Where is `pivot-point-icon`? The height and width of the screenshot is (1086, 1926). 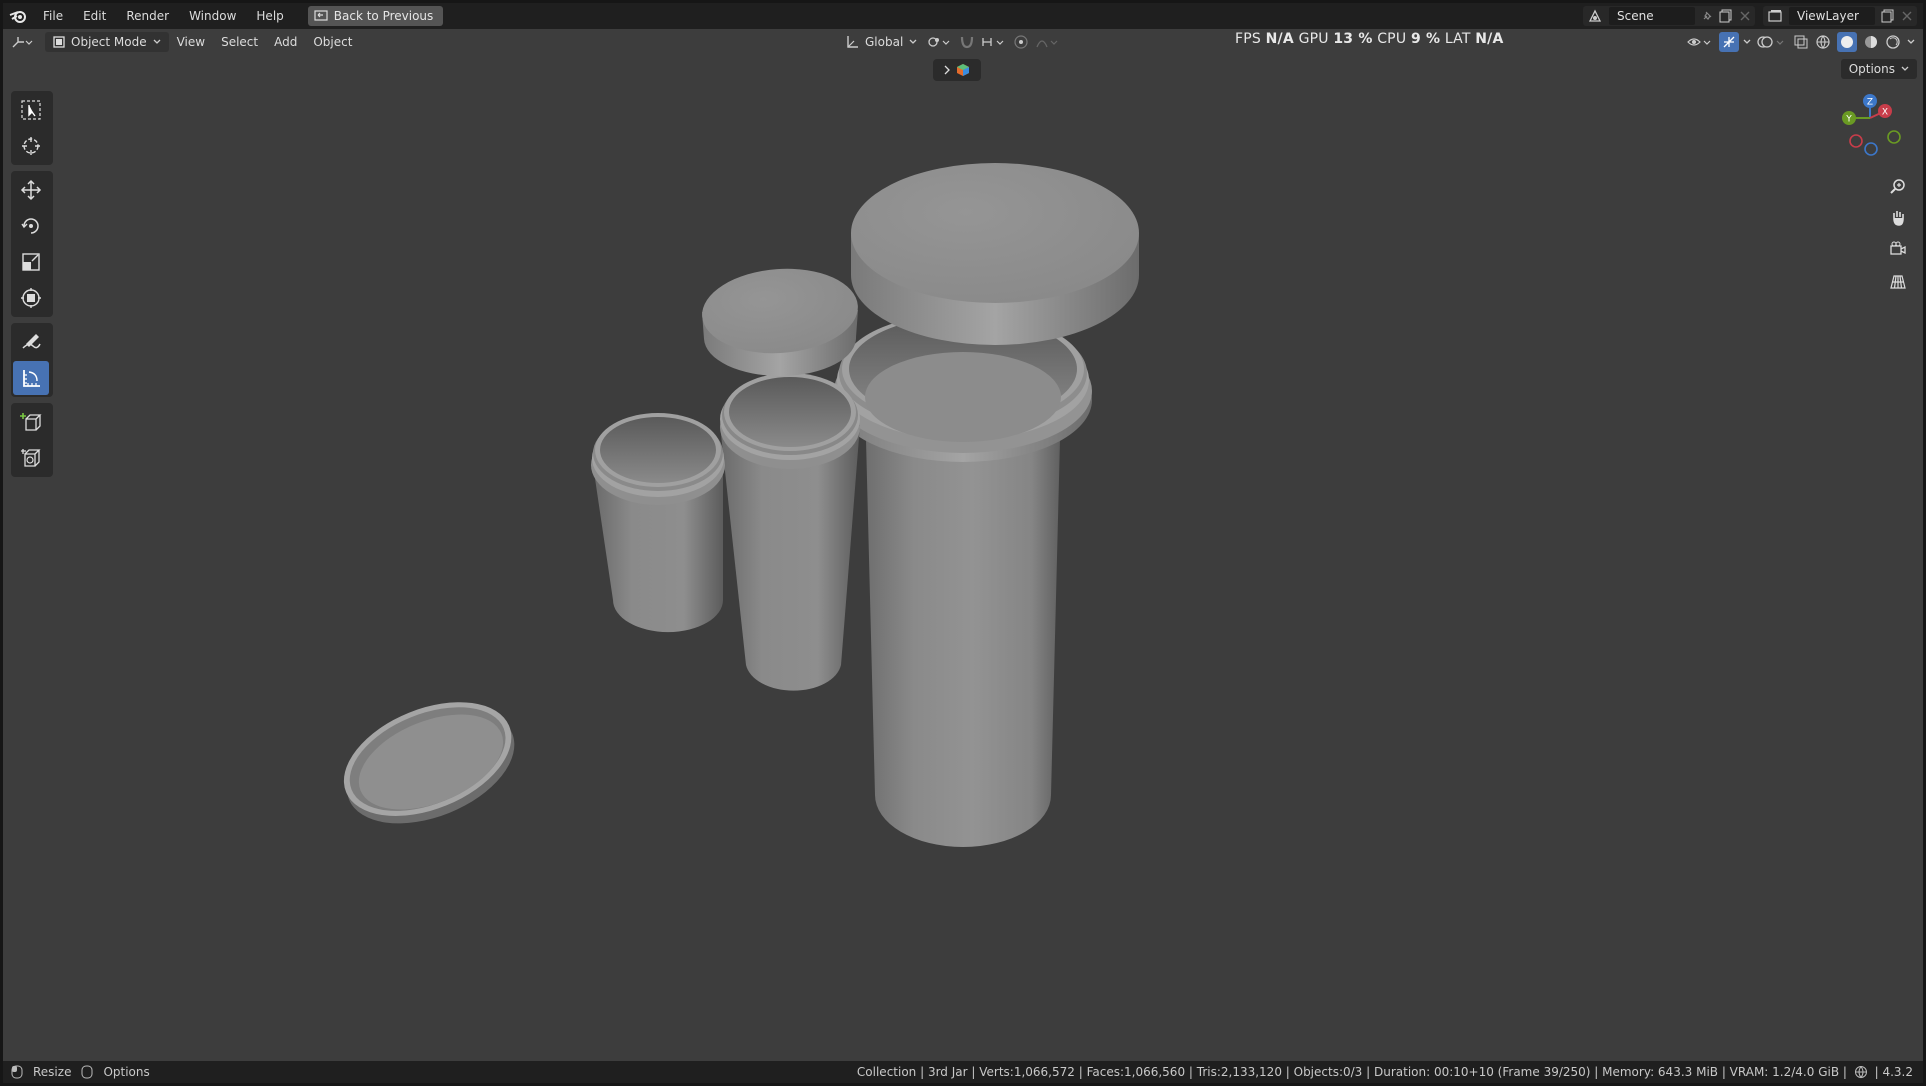
pivot-point-icon is located at coordinates (940, 42).